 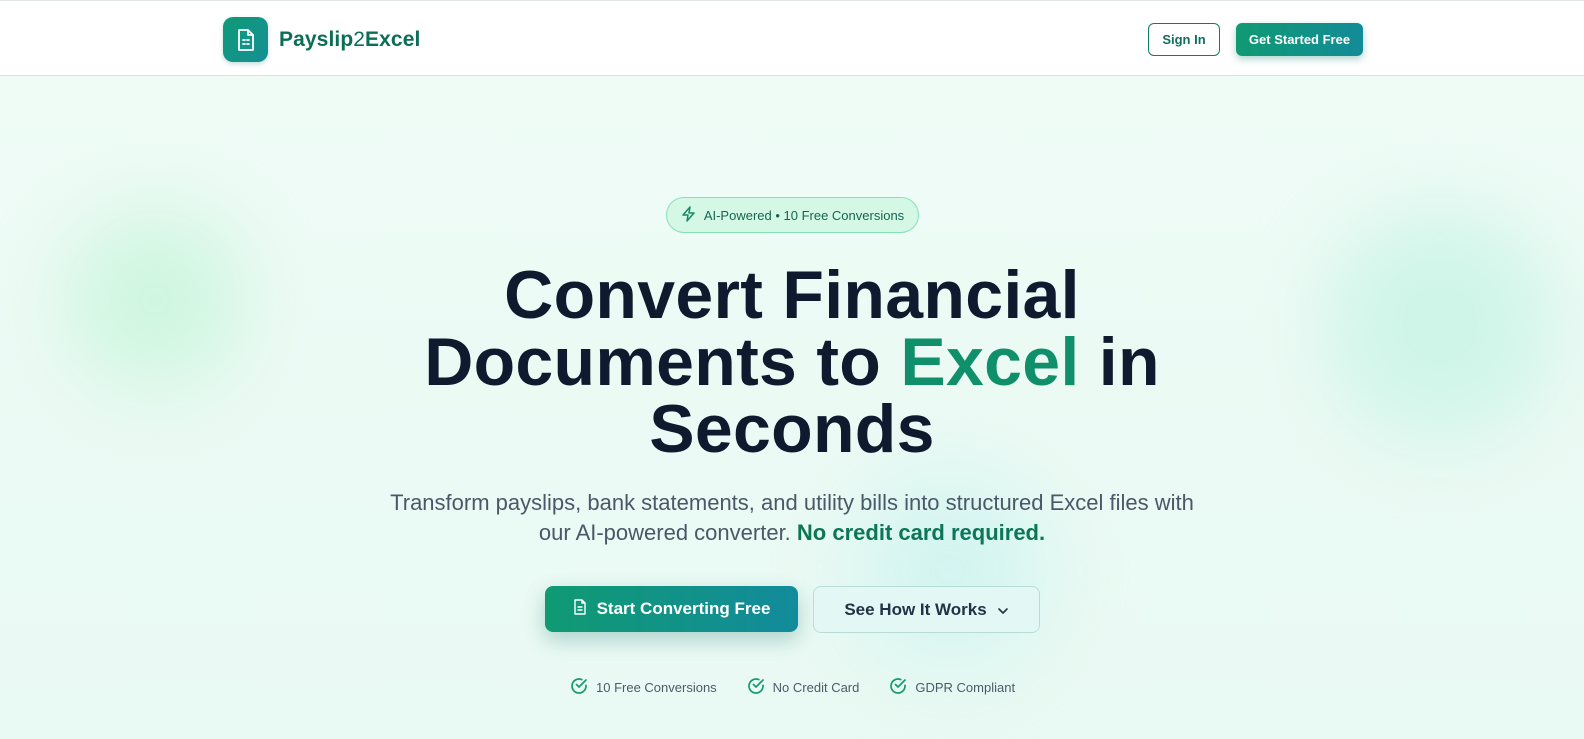 What do you see at coordinates (1437, 325) in the screenshot?
I see `background-glow-right` at bounding box center [1437, 325].